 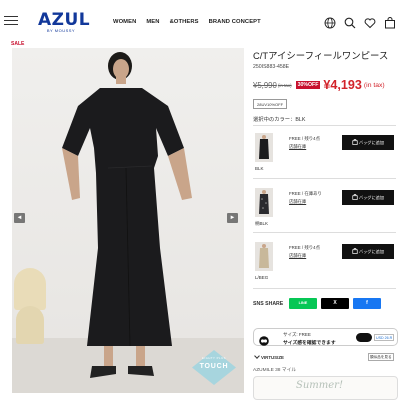 What do you see at coordinates (124, 22) in the screenshot?
I see `nav-women: WOMEN` at bounding box center [124, 22].